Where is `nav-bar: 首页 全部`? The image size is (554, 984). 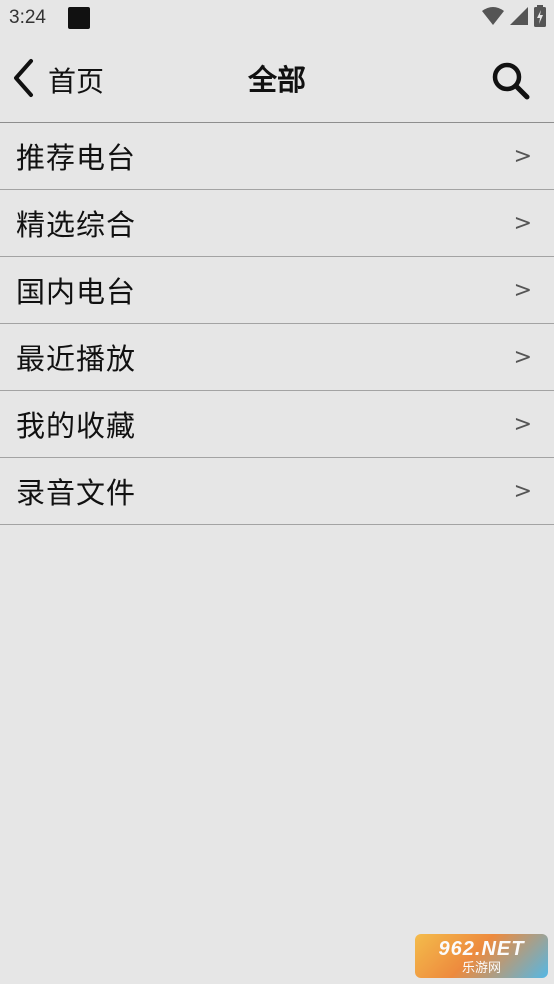
nav-bar: 首页 全部 is located at coordinates (277, 79).